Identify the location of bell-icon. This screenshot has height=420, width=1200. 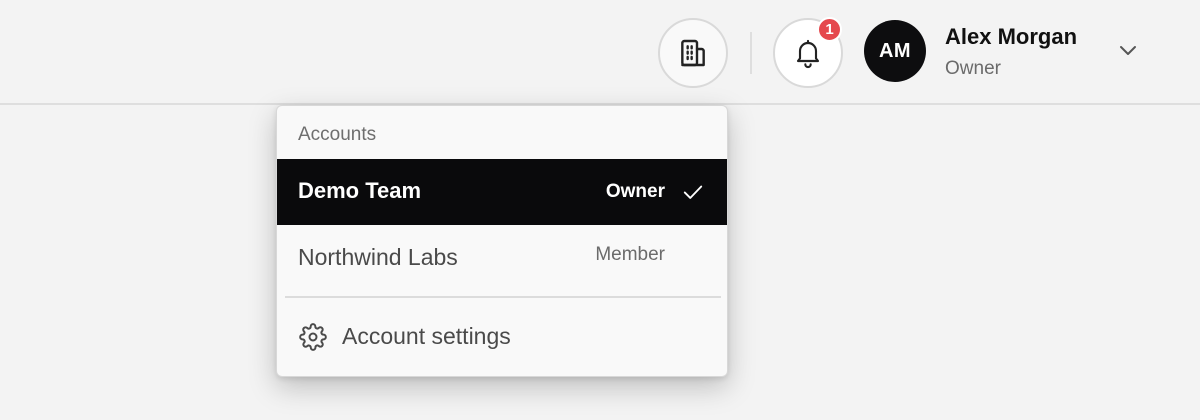
(808, 53).